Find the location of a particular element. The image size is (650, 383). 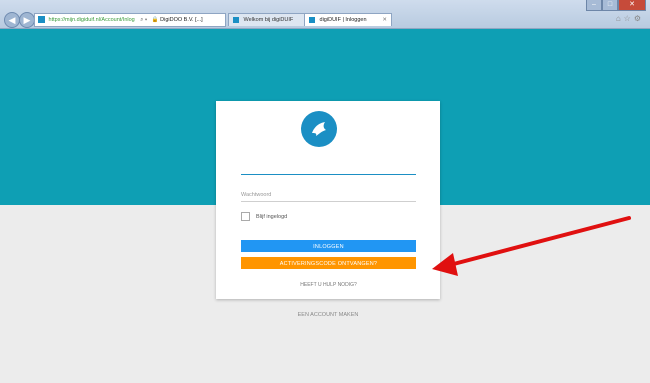

annotation-arrow is located at coordinates (531, 246).